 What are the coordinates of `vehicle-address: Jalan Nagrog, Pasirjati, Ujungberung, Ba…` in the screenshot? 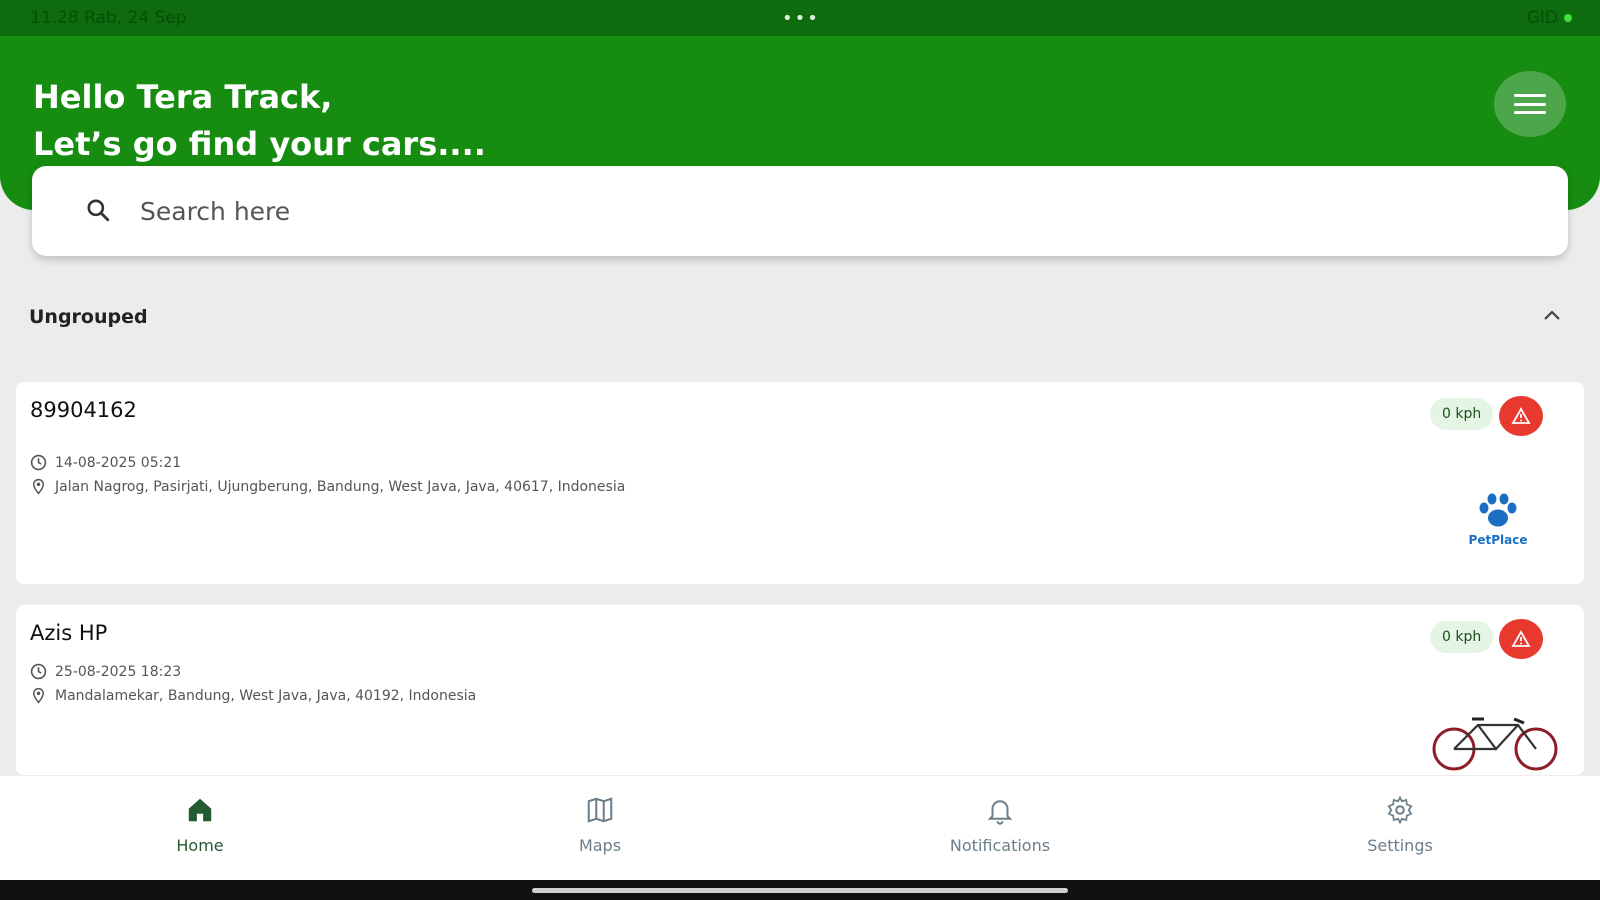 It's located at (340, 486).